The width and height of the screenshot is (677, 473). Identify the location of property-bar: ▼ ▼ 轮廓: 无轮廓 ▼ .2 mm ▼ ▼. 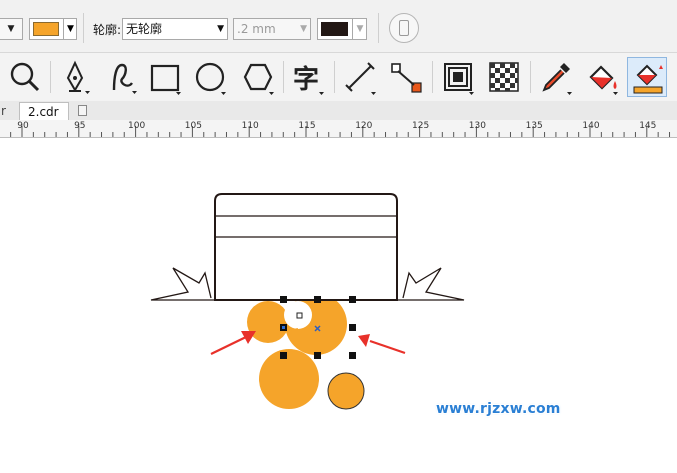
(338, 26).